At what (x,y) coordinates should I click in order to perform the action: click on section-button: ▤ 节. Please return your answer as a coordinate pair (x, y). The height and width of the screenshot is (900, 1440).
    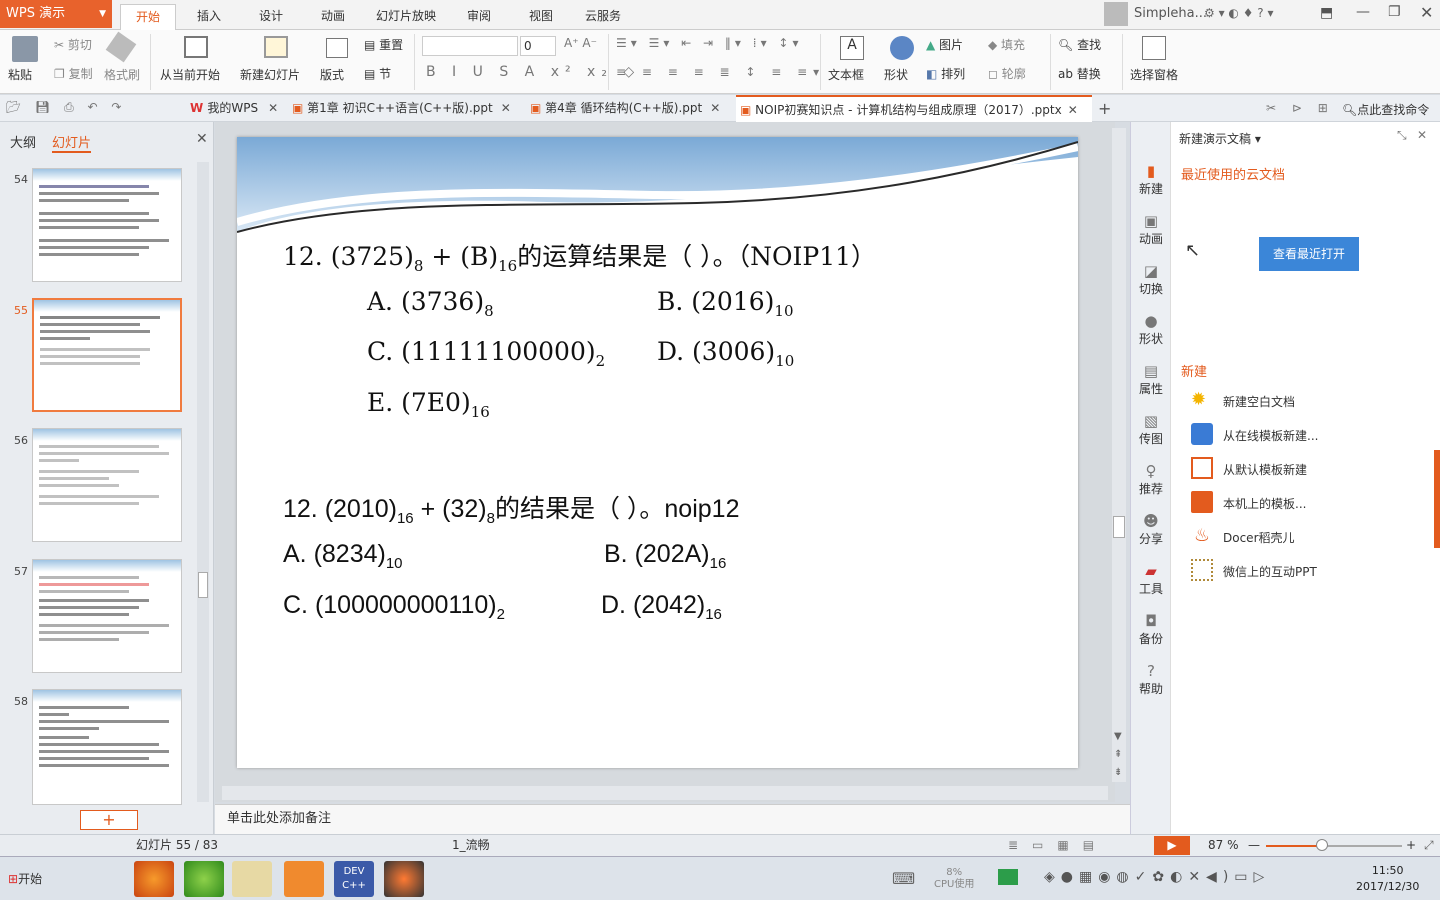
    Looking at the image, I should click on (377, 73).